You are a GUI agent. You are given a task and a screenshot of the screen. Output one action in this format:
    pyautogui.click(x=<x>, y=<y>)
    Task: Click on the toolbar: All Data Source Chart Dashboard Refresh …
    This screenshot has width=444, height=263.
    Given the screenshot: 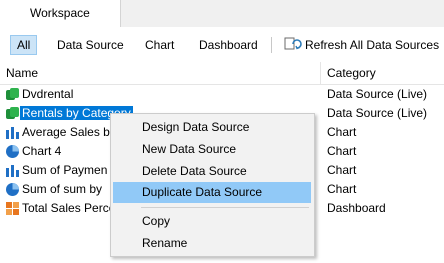 What is the action you would take?
    pyautogui.click(x=222, y=44)
    